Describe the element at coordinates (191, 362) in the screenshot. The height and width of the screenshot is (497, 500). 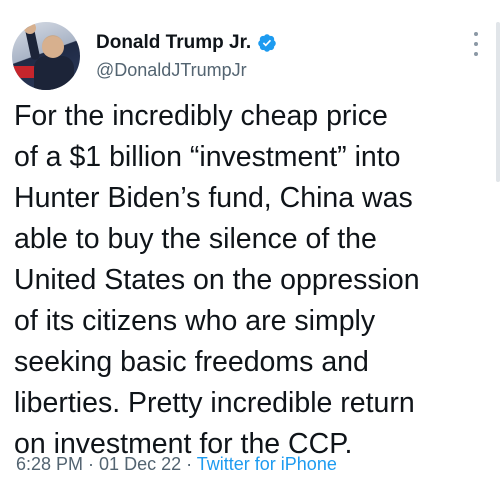
I see `tweet-text-line: seeking basic freedoms and` at that location.